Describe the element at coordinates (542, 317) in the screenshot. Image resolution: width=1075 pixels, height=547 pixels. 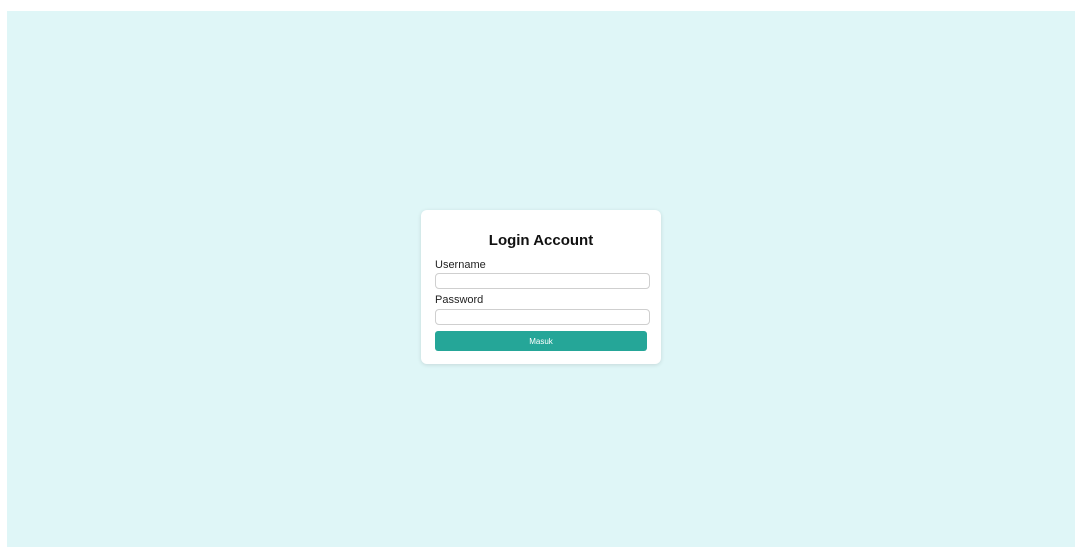
I see `password-input` at that location.